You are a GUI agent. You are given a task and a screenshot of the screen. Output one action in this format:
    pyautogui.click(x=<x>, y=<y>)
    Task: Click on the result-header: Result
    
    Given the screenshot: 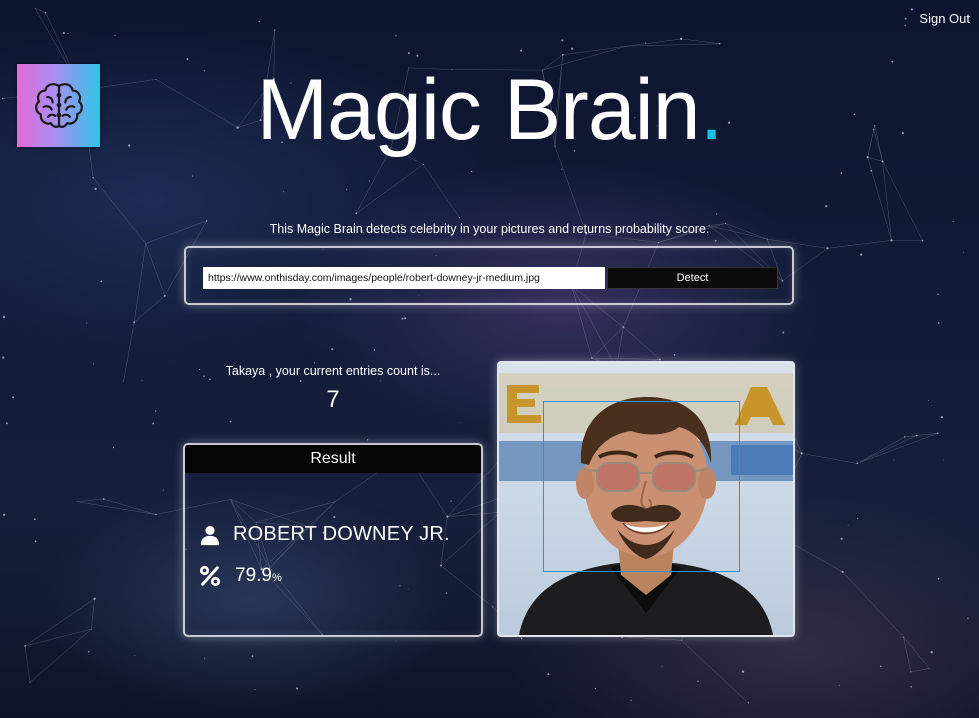 What is the action you would take?
    pyautogui.click(x=333, y=459)
    